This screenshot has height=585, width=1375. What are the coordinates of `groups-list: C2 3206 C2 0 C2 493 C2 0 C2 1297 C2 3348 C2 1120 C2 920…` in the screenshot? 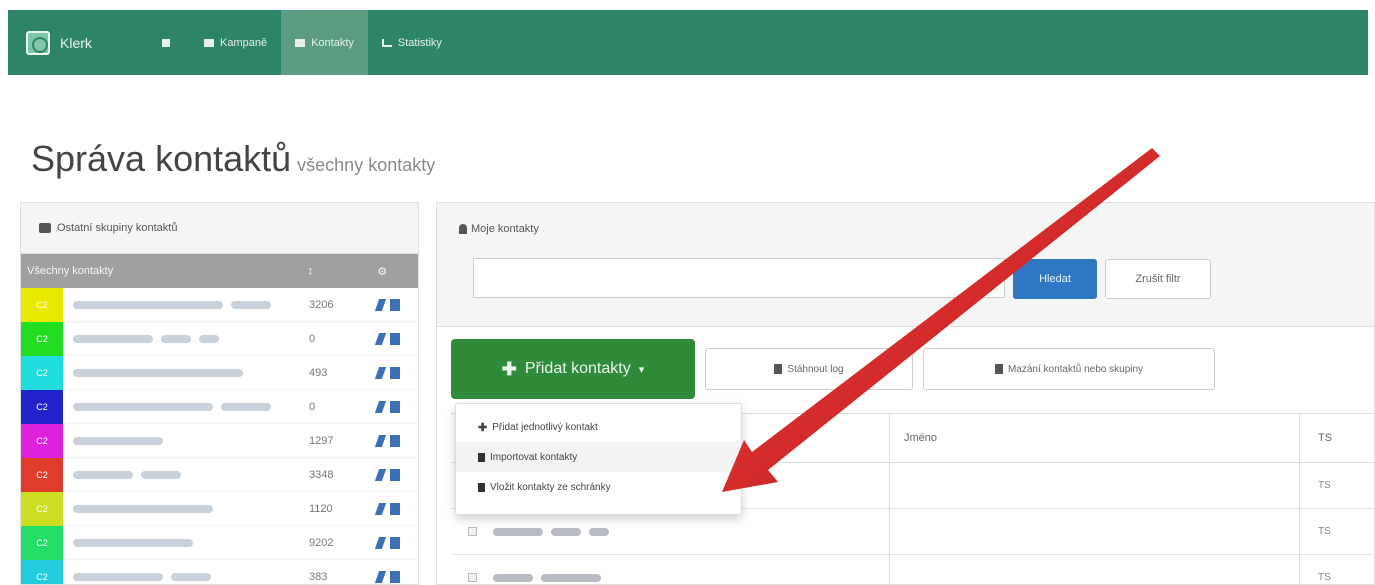 It's located at (219, 436).